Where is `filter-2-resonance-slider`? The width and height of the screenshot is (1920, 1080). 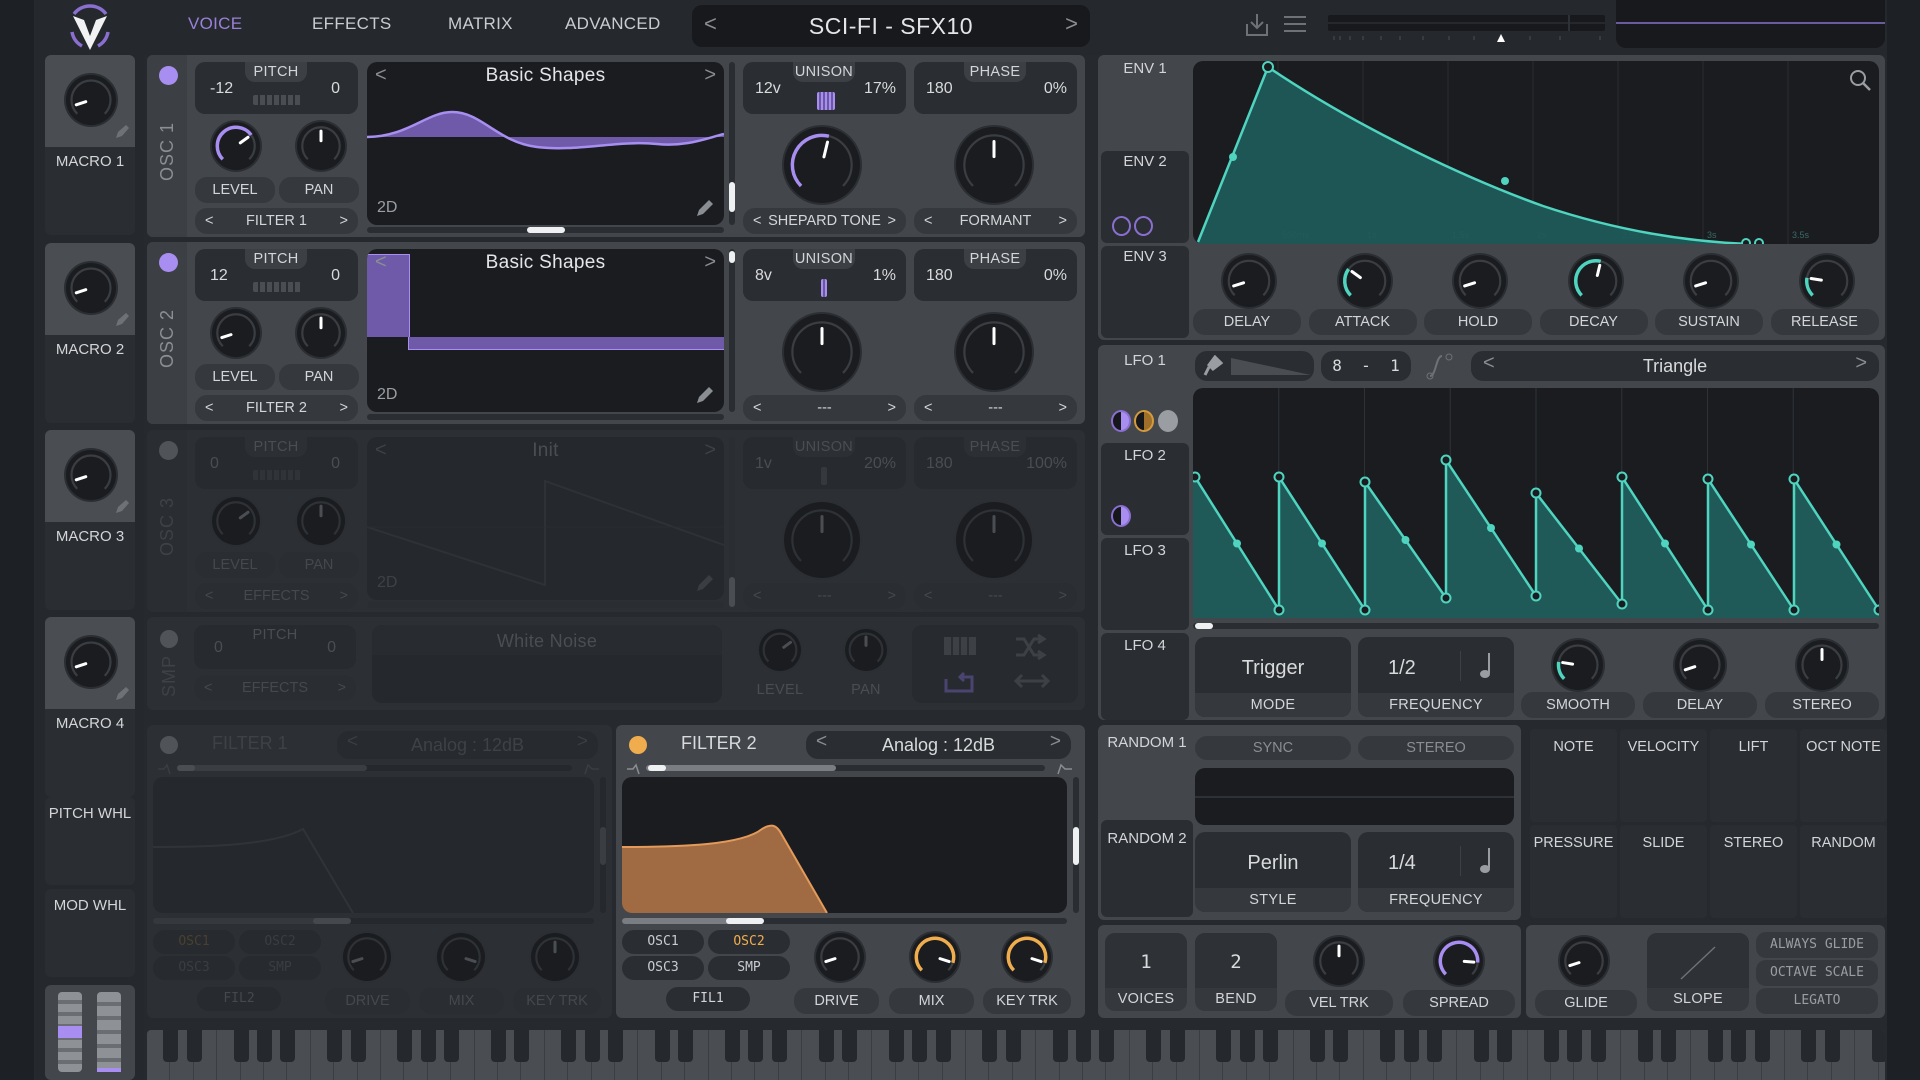
filter-2-resonance-slider is located at coordinates (1076, 845).